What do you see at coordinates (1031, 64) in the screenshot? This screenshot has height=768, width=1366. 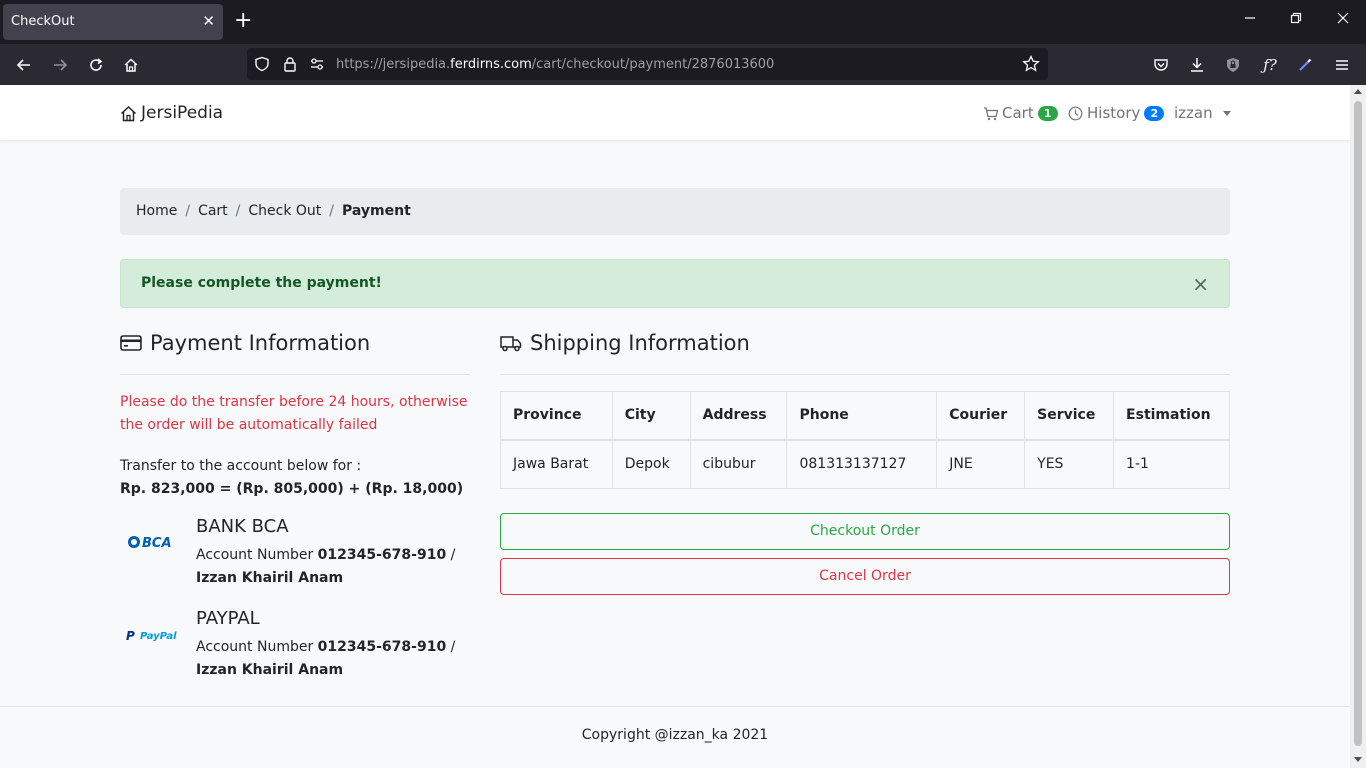 I see `bookmark-star-icon` at bounding box center [1031, 64].